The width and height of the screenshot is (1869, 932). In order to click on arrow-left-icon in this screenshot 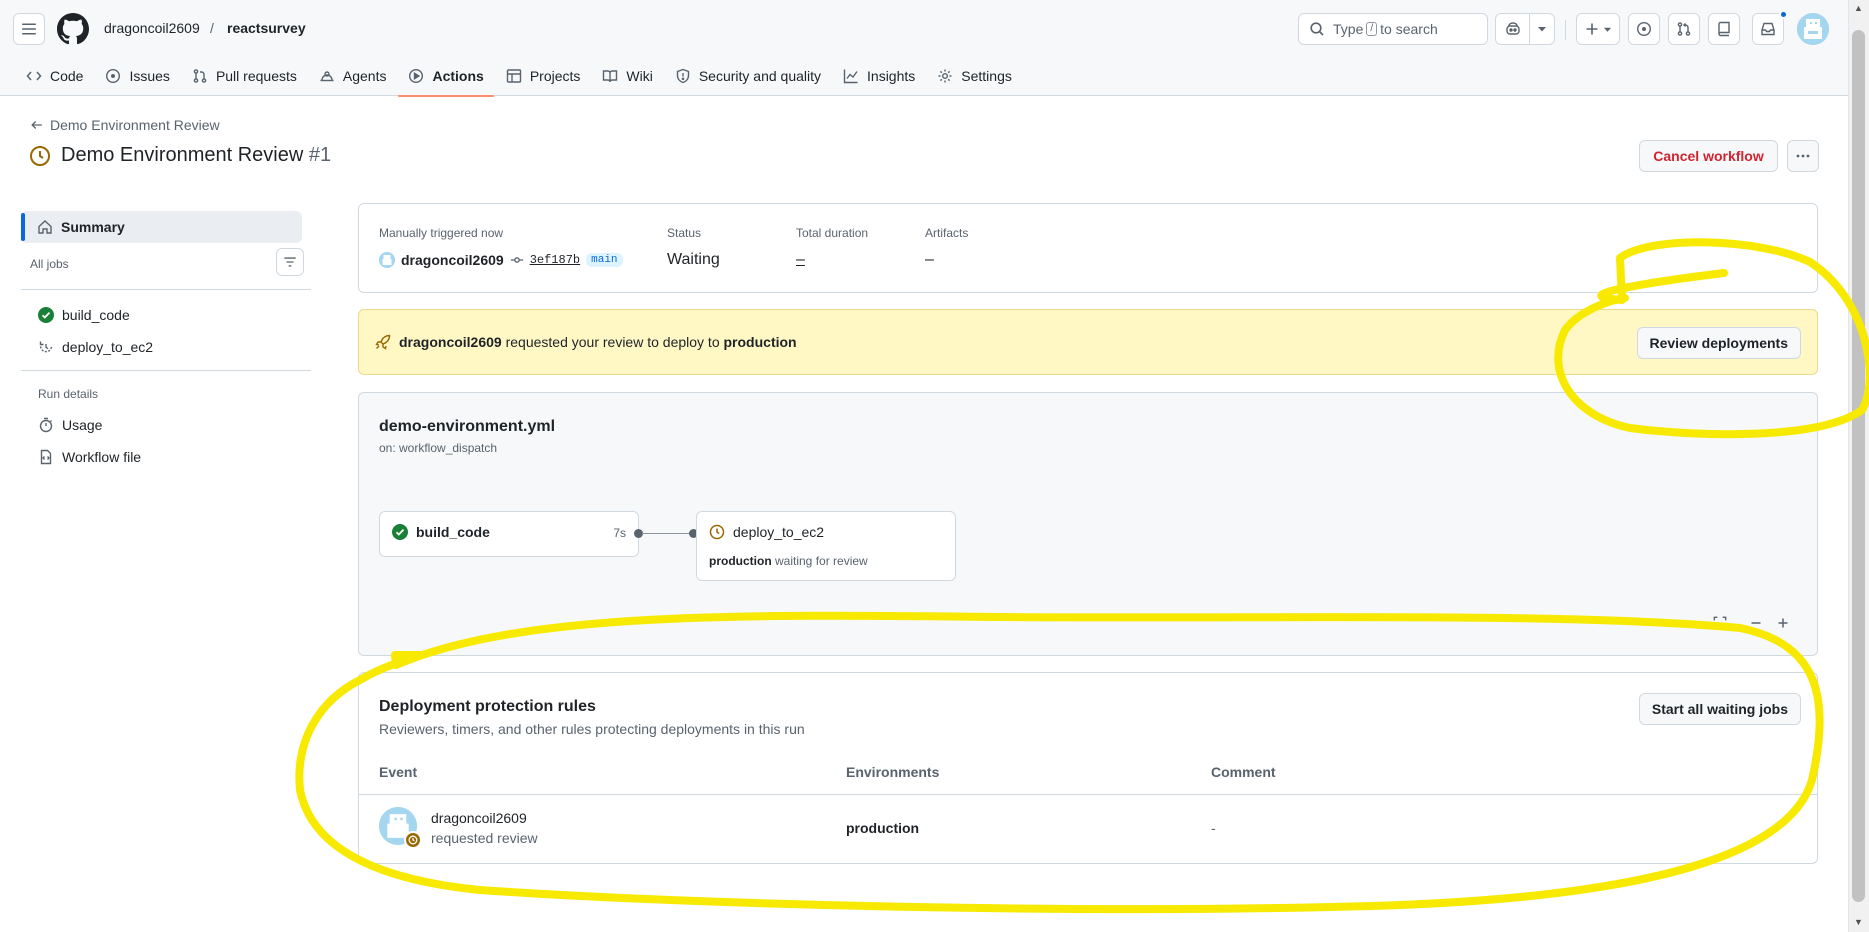, I will do `click(36, 125)`.